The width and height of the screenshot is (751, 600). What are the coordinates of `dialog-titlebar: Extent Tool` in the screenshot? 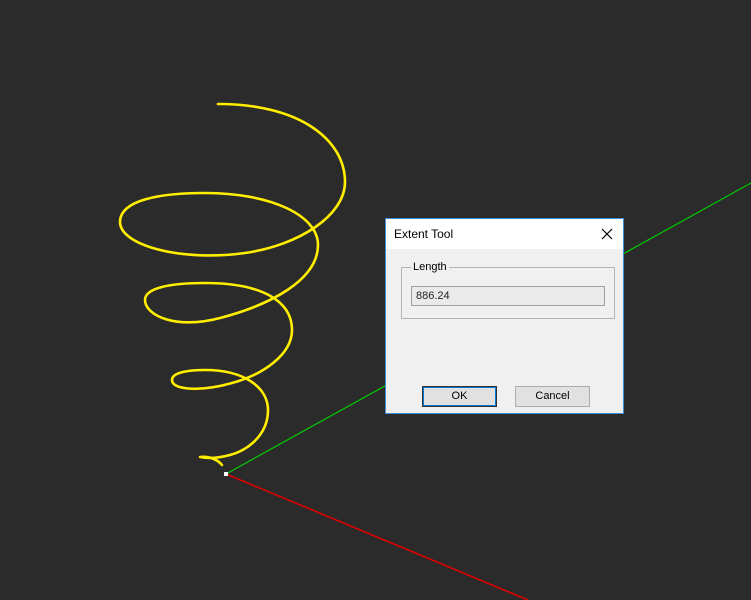 It's located at (504, 234).